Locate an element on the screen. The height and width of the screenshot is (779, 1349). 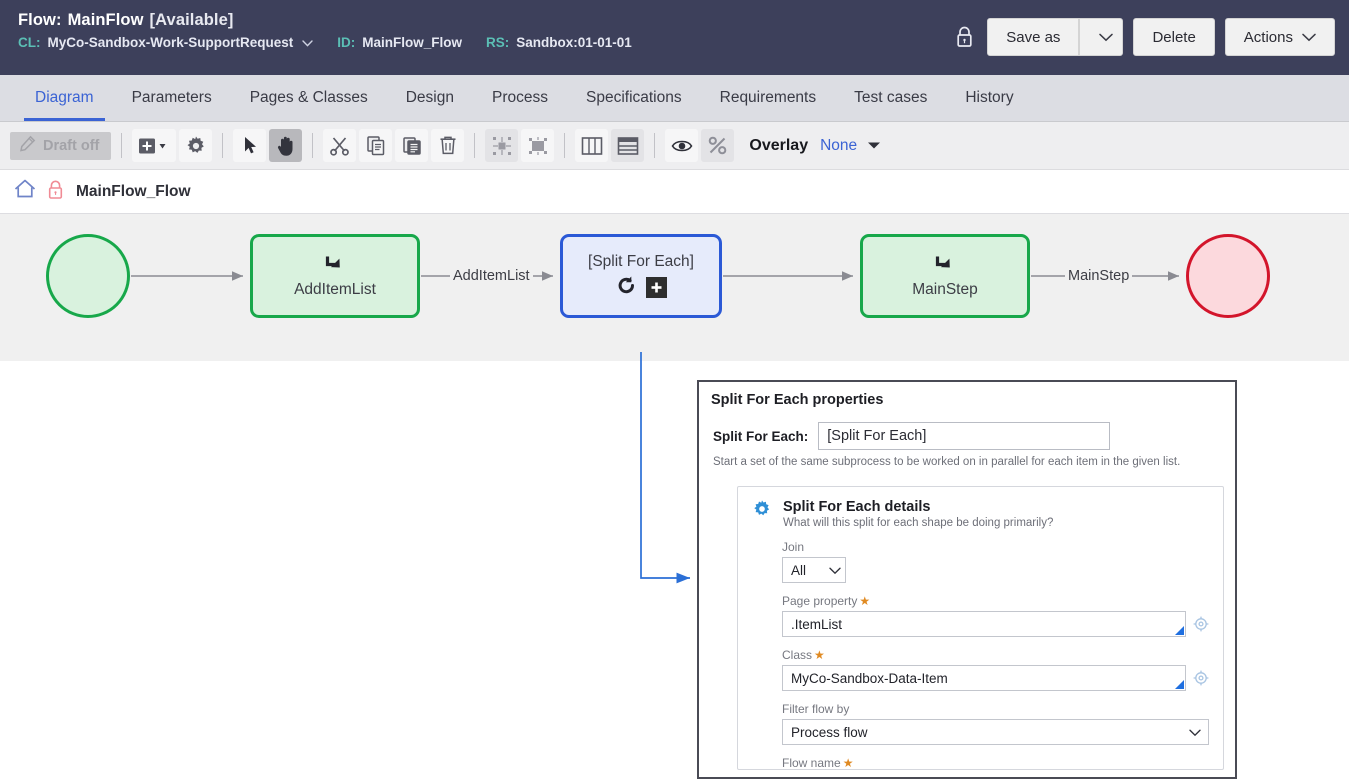
filter-flow-by-field: Filter flow by Process flow is located at coordinates (980, 723).